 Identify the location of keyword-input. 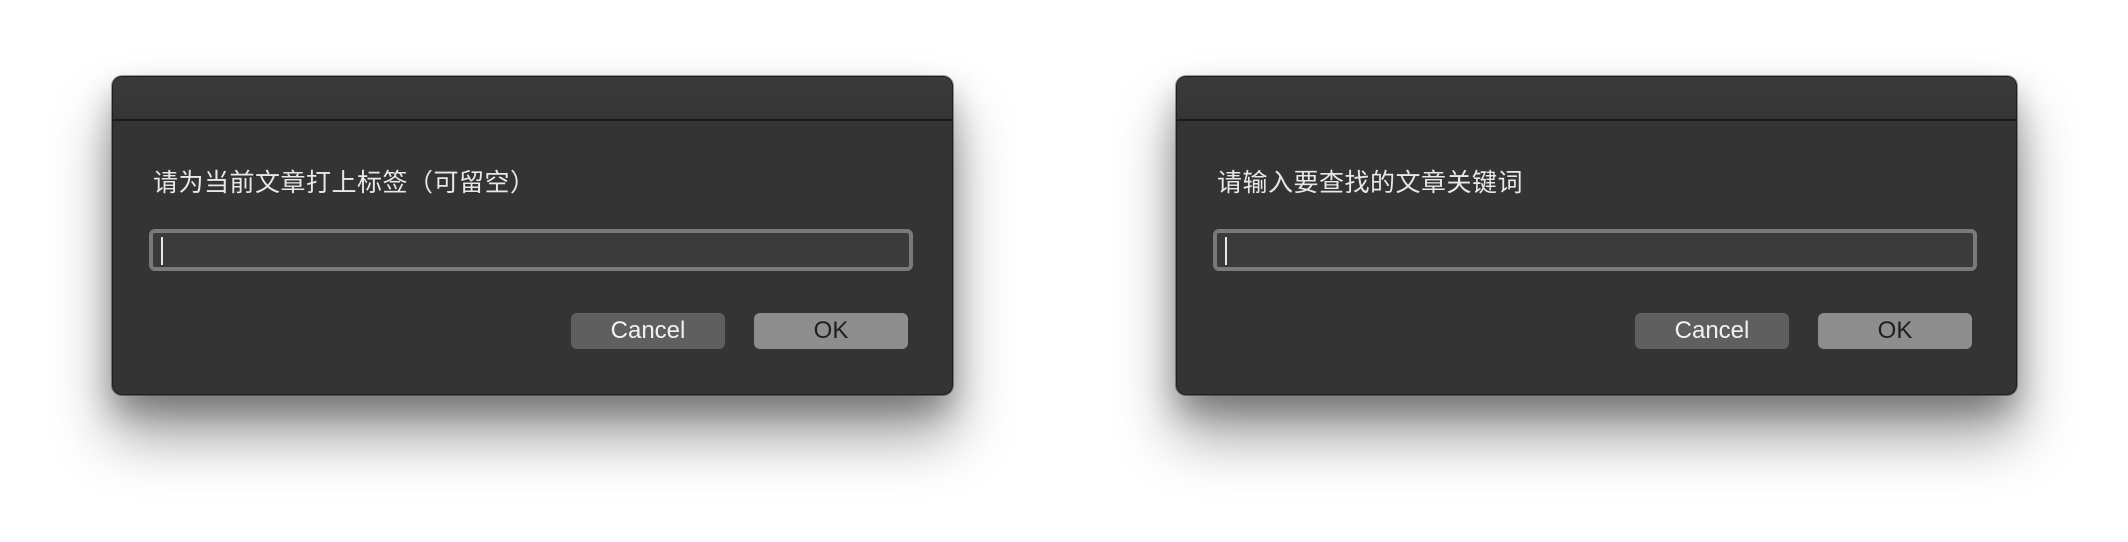
(1595, 250).